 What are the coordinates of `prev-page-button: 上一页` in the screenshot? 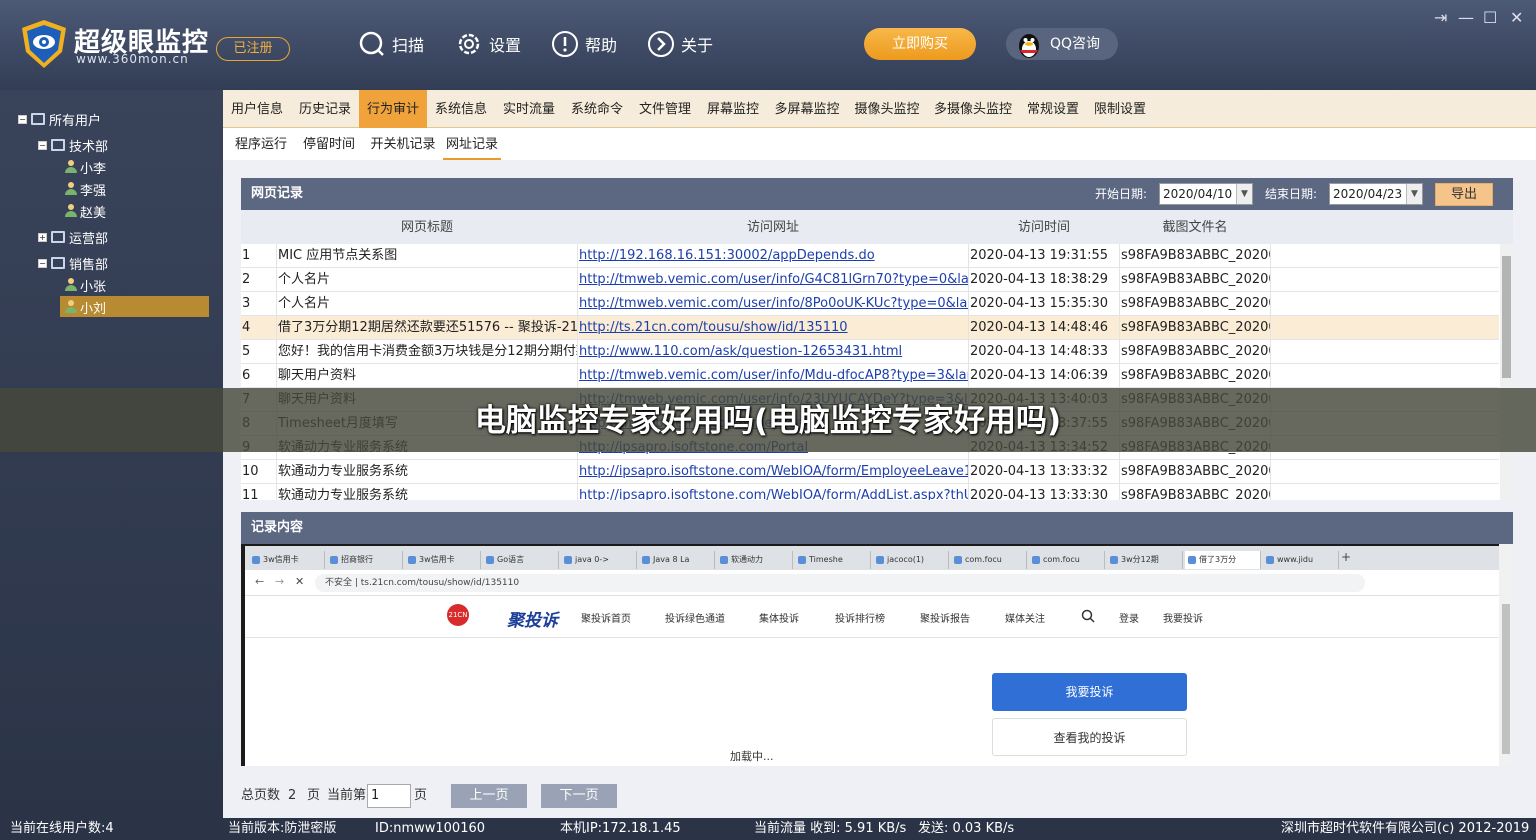 It's located at (489, 796).